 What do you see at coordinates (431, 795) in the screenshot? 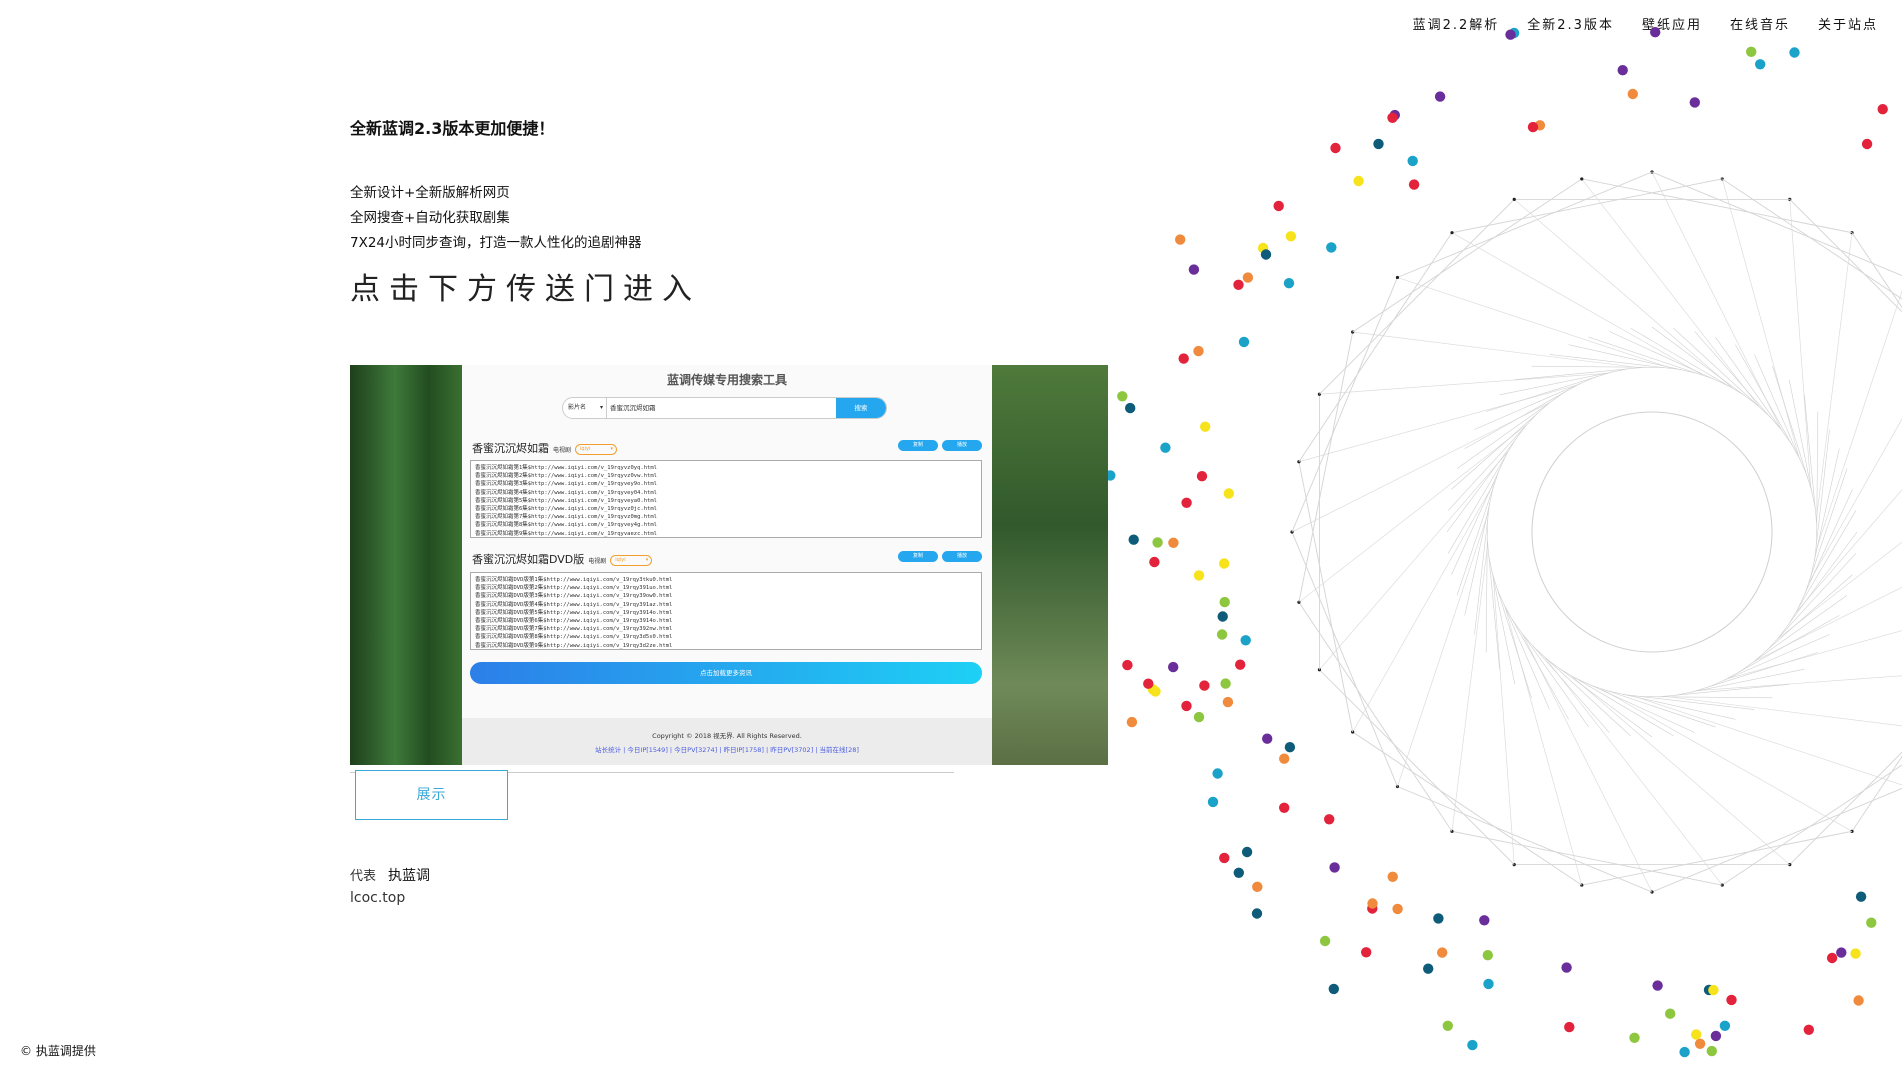
I see `show-button: 展示` at bounding box center [431, 795].